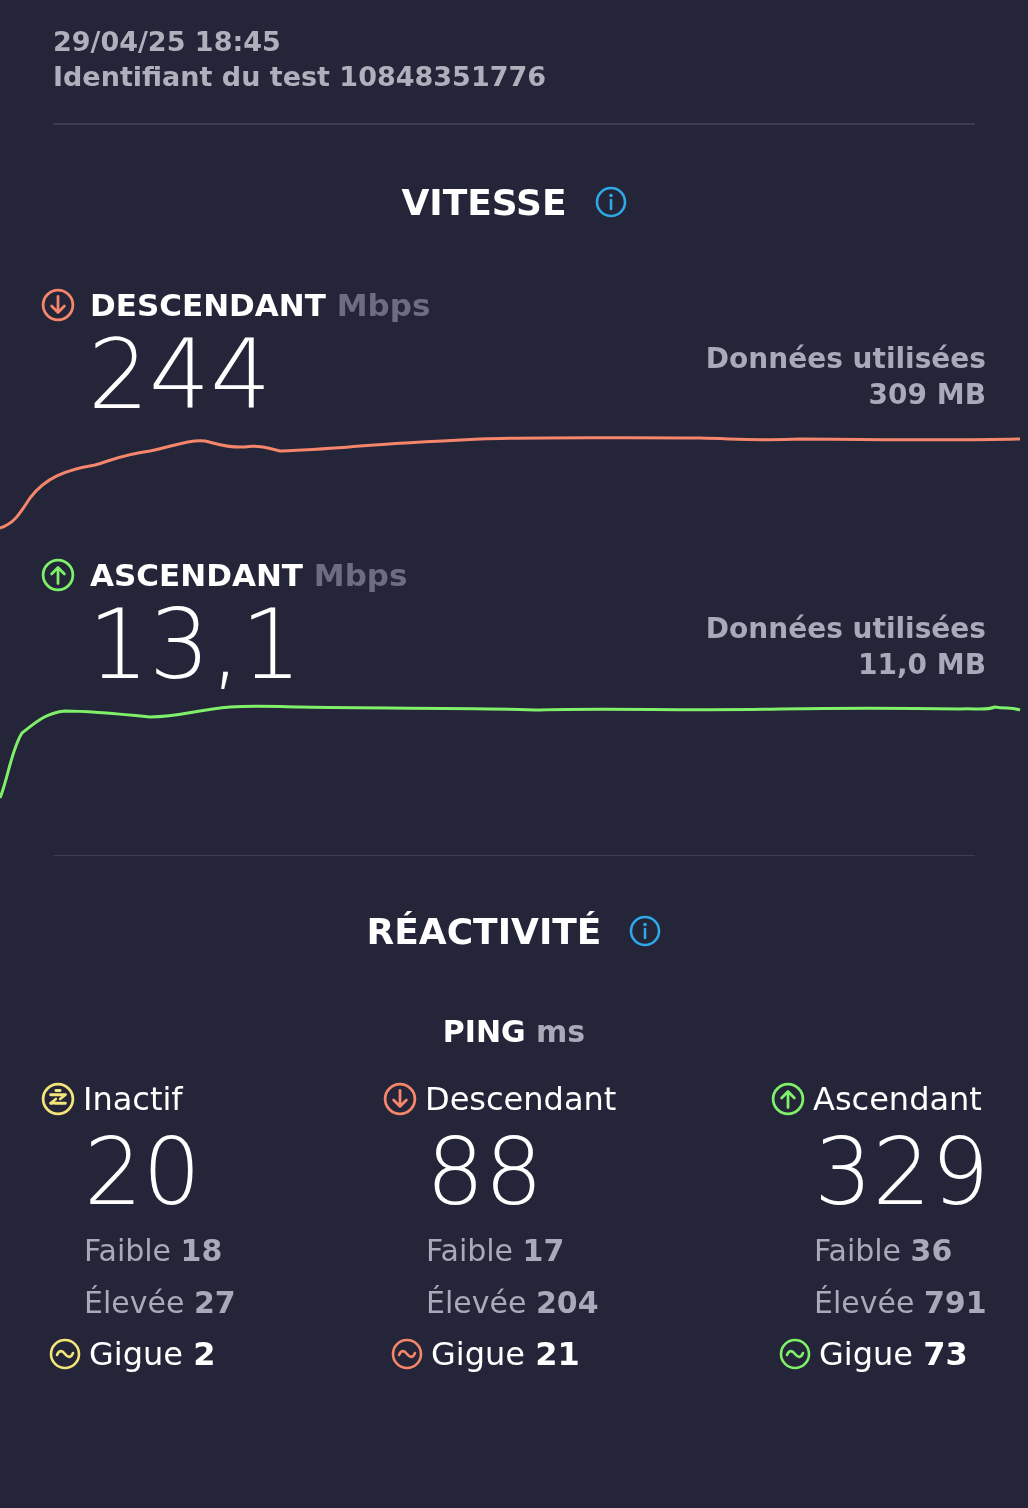 The height and width of the screenshot is (1508, 1028). What do you see at coordinates (485, 1173) in the screenshot?
I see `ping-value: 88` at bounding box center [485, 1173].